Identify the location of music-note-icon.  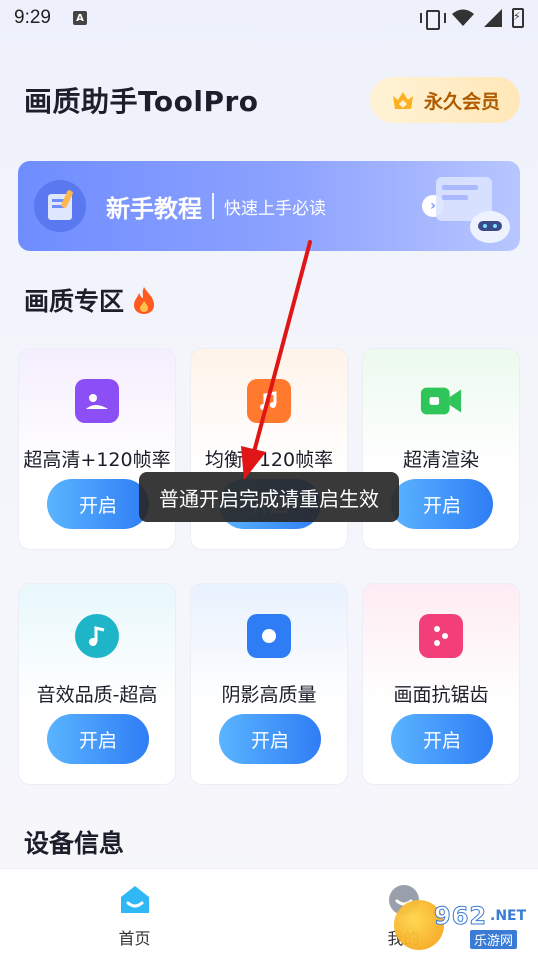
(97, 636).